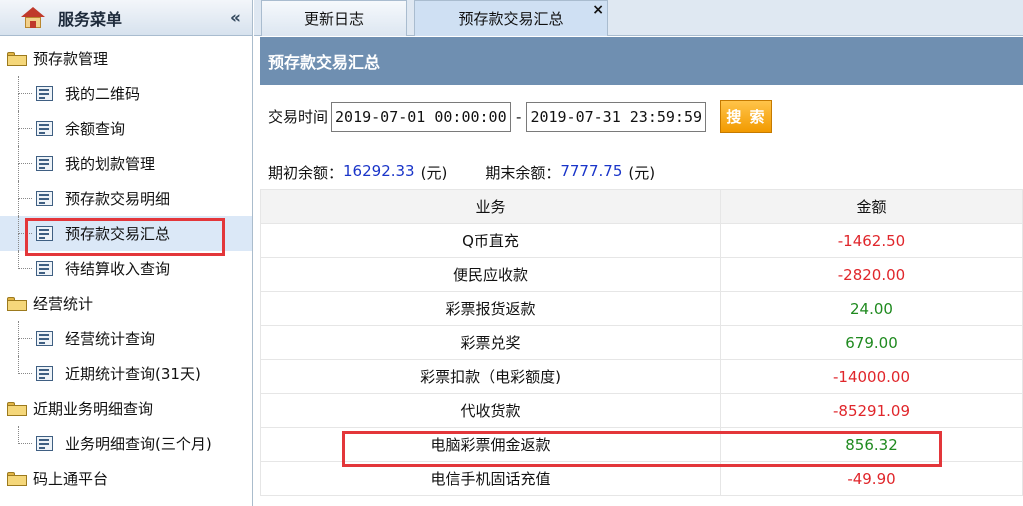  Describe the element at coordinates (461, 172) in the screenshot. I see `balance-summary: 期初余额： 16292.33 (元) 期末余额： 7777.75 (元)` at that location.